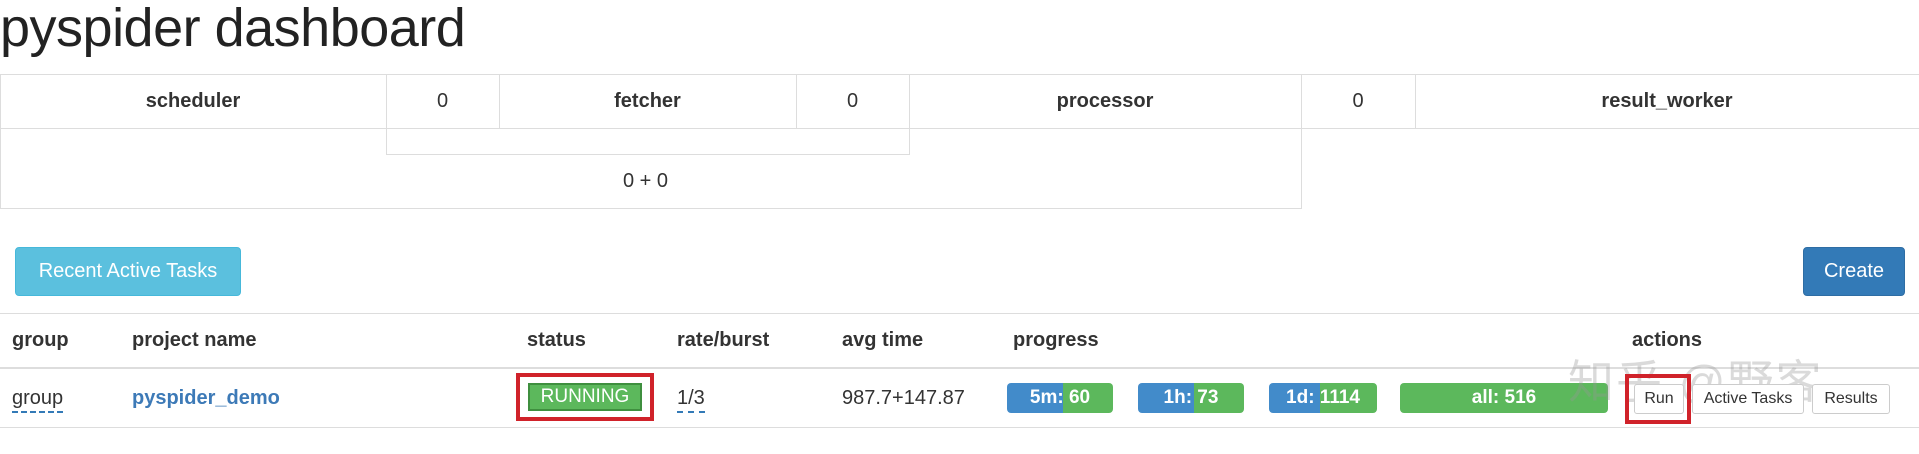 Image resolution: width=1919 pixels, height=454 pixels. What do you see at coordinates (723, 340) in the screenshot?
I see `column-header-rate-burst: rate/burst` at bounding box center [723, 340].